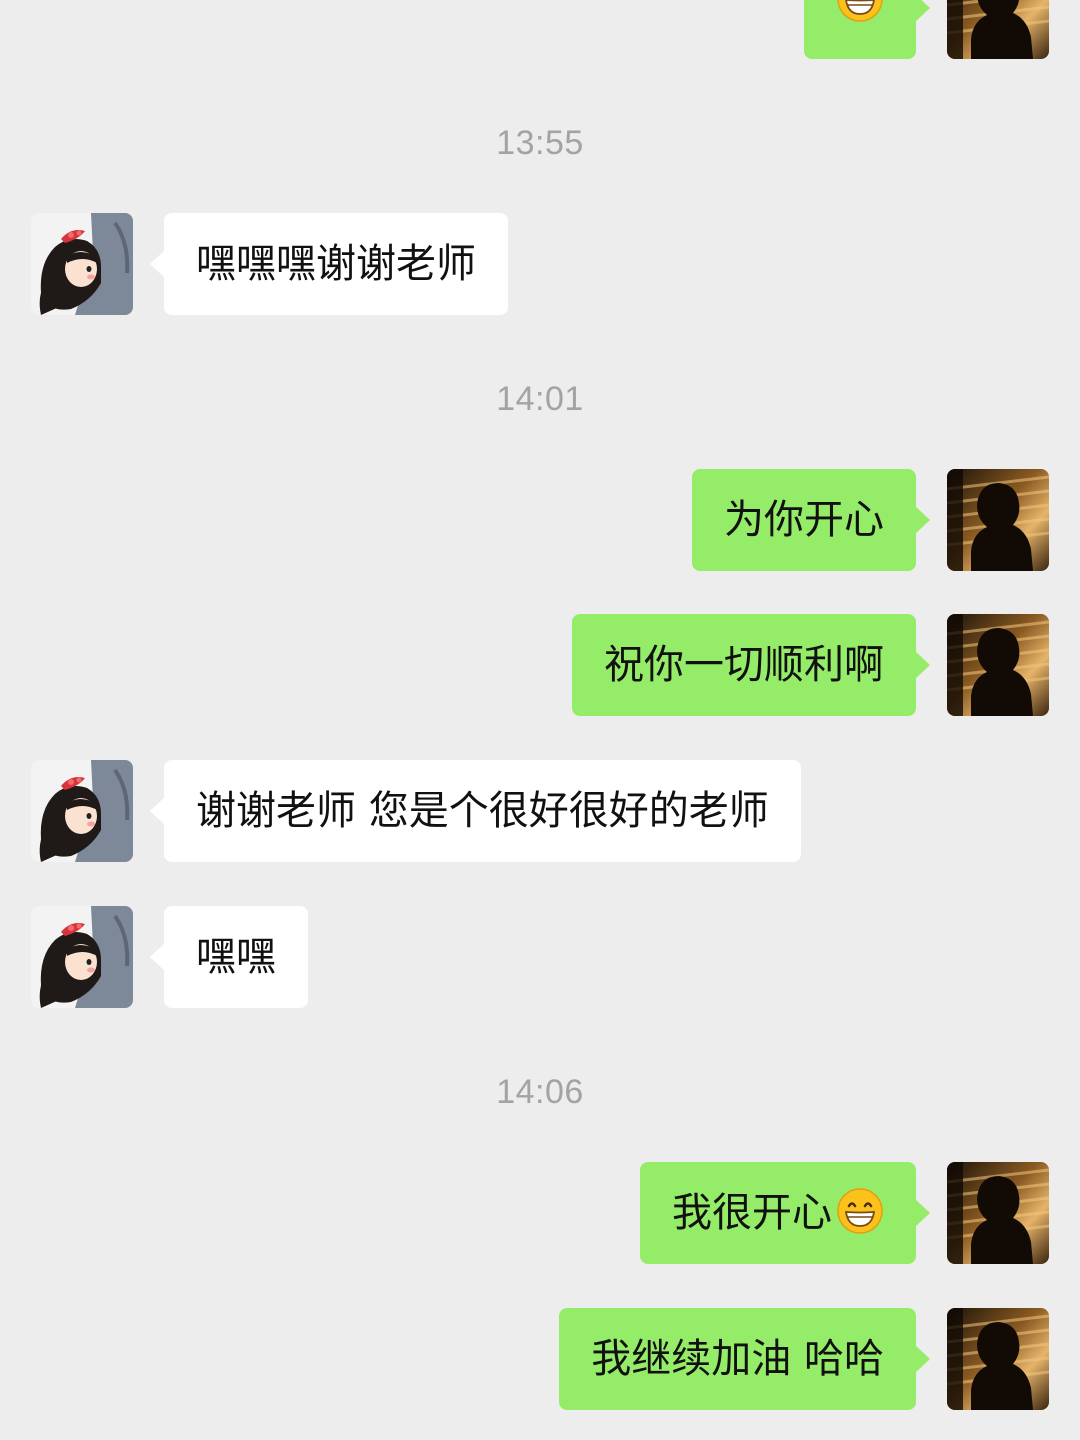 This screenshot has width=1080, height=1440. I want to click on message-bubble-incoming: 谢谢老师 您是个很好很好的老师, so click(475, 811).